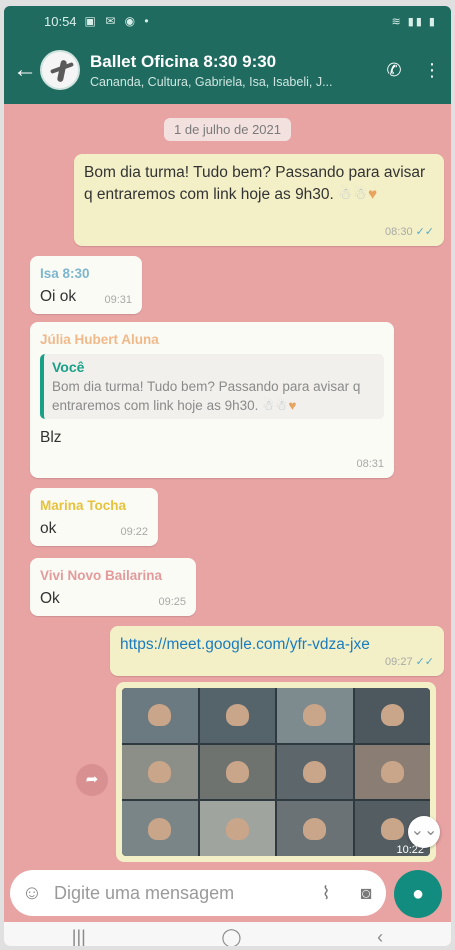  Describe the element at coordinates (51, 437) in the screenshot. I see `message-text: Blz` at that location.